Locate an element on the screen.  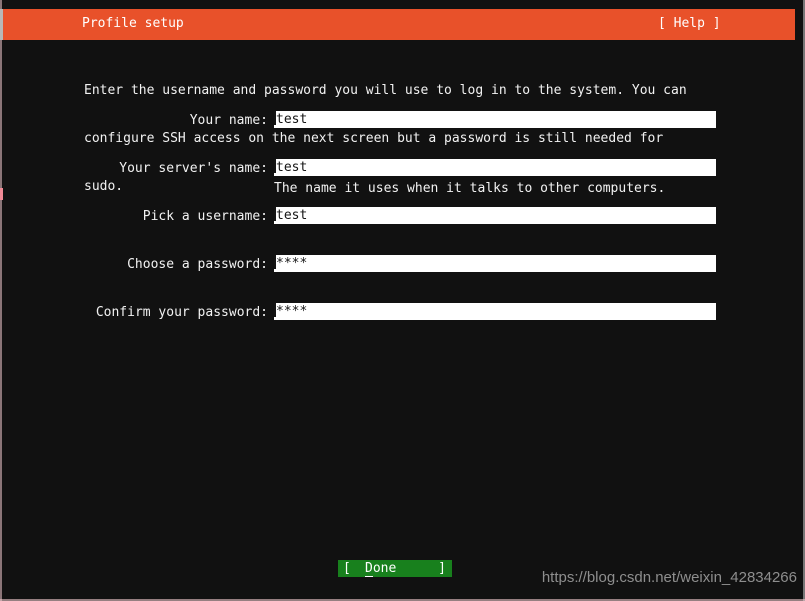
done-button-label: Done is located at coordinates (380, 569).